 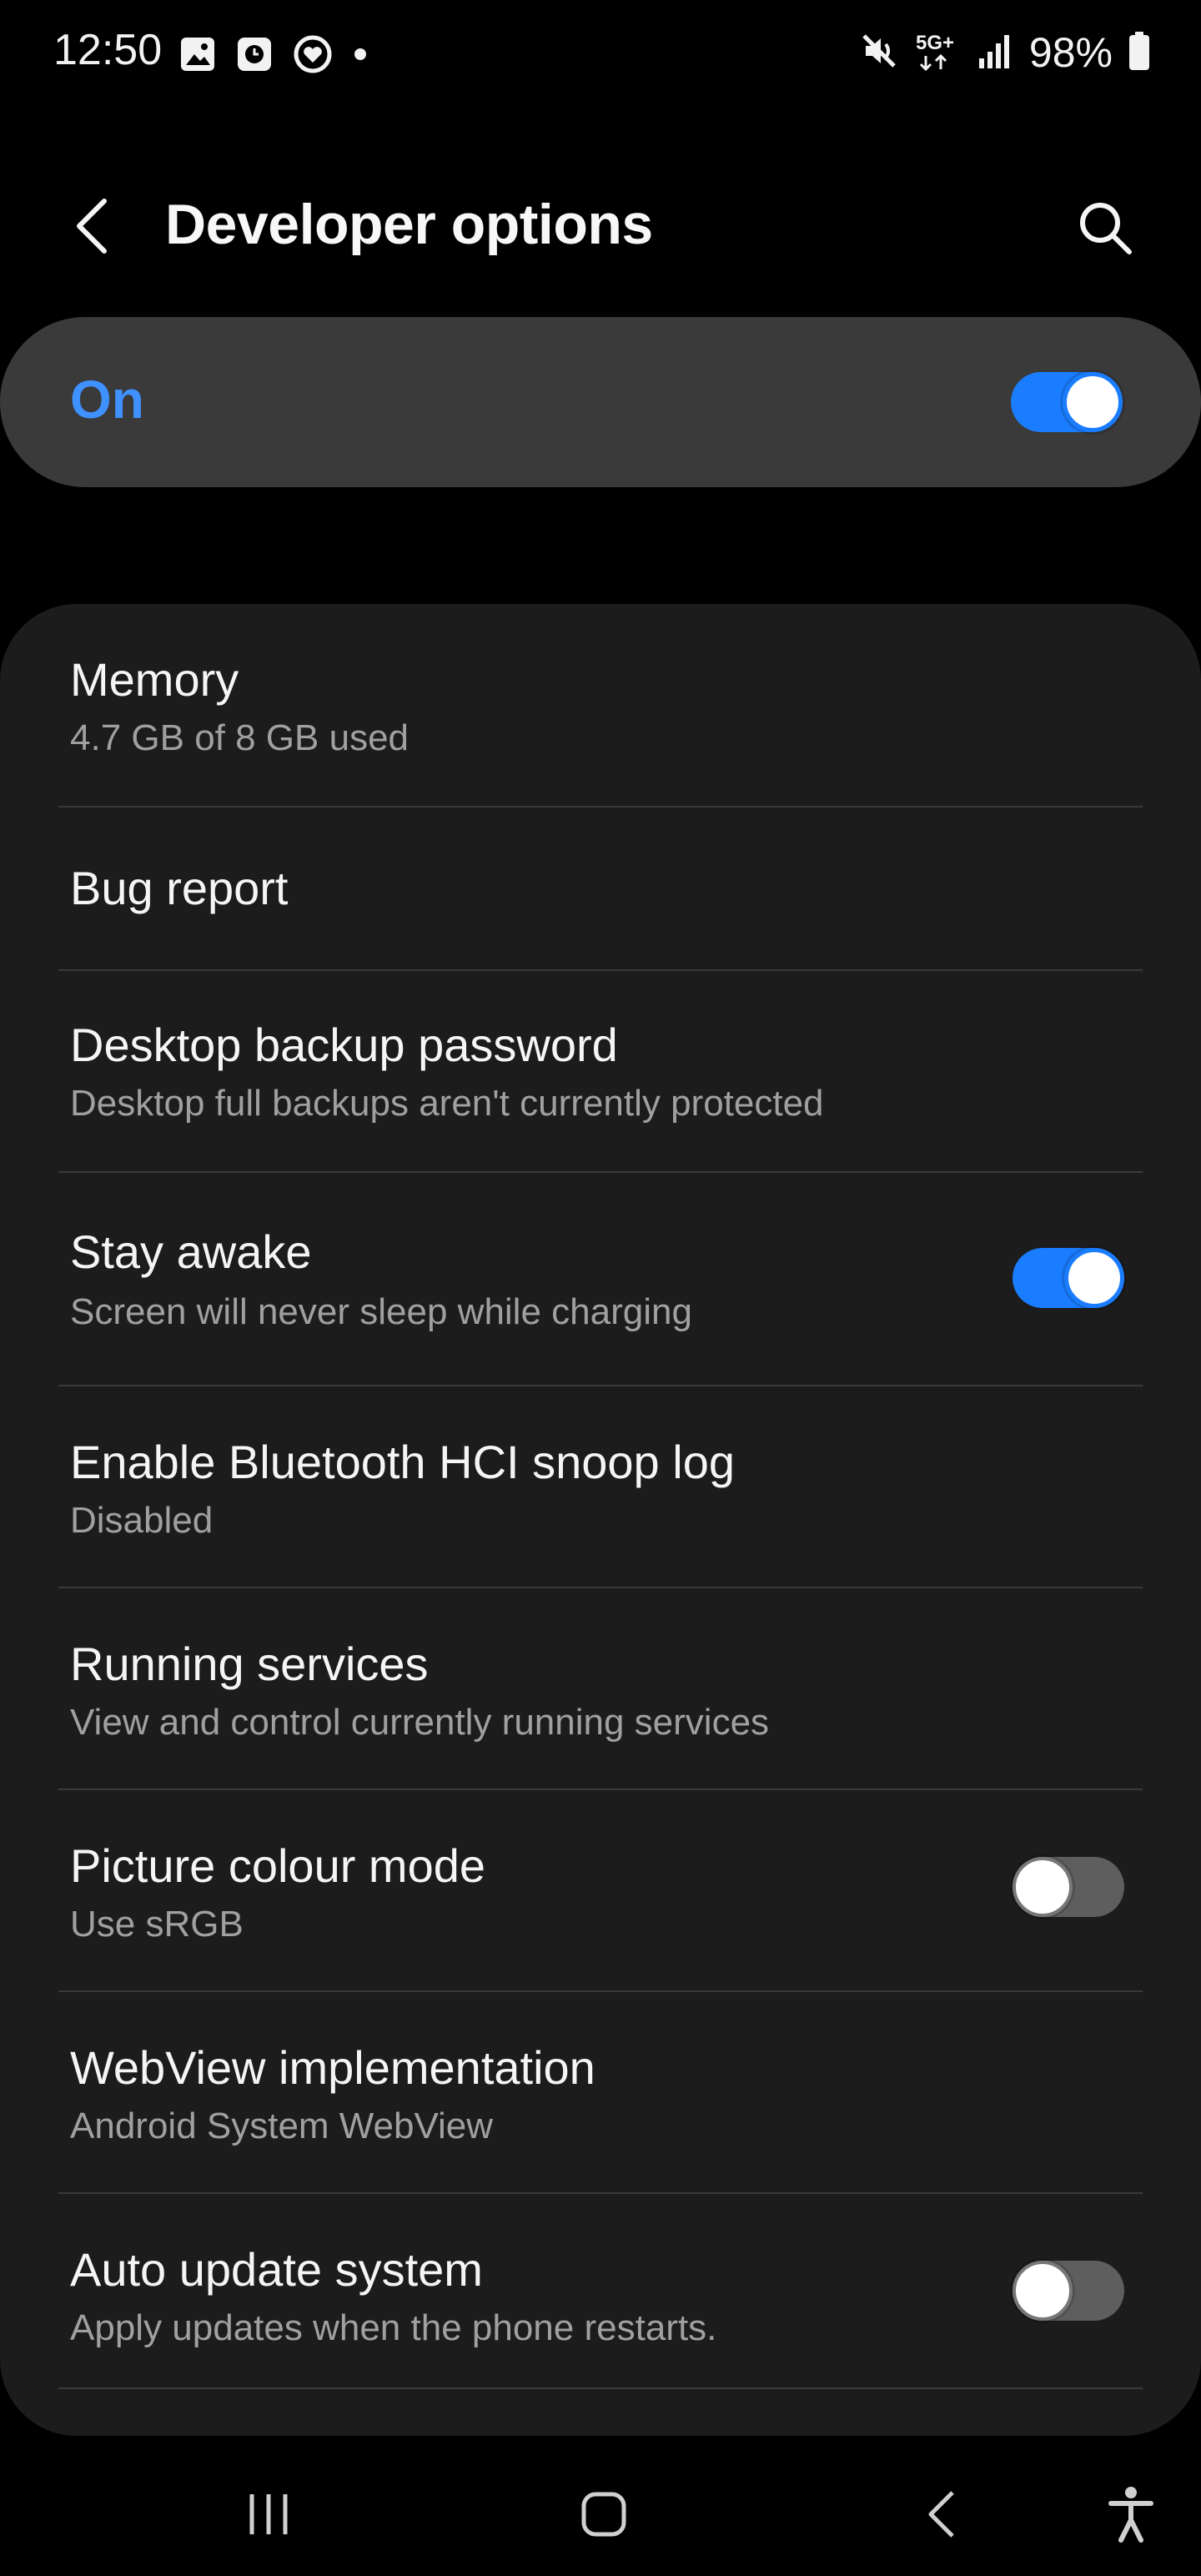 What do you see at coordinates (601, 1890) in the screenshot?
I see `setting-picture-colour-mode: Picture colour mode Use sRGB` at bounding box center [601, 1890].